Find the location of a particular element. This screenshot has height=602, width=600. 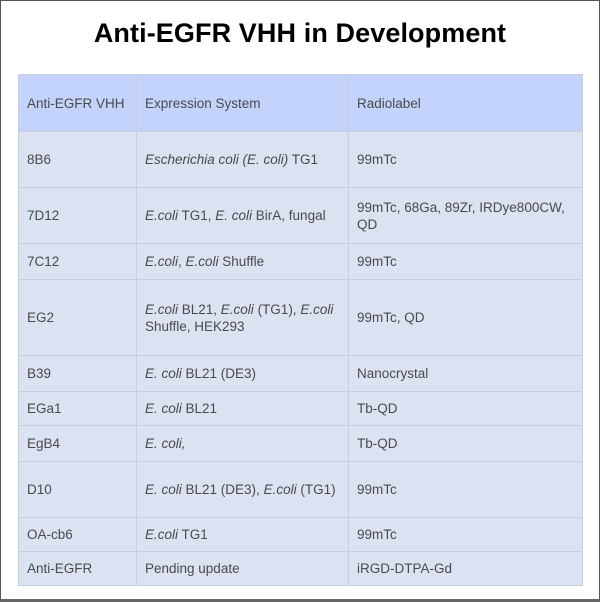

page-title: Anti-EGFR VHH in Development is located at coordinates (300, 33).